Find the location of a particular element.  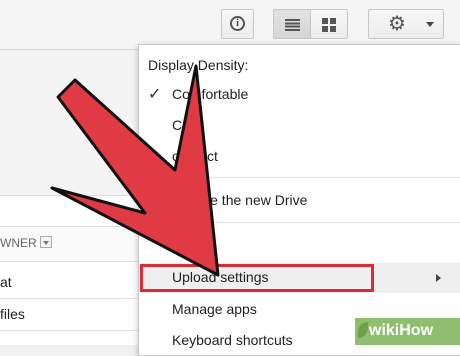

density-option-comfortable: ✓ Comfortable is located at coordinates (299, 95).